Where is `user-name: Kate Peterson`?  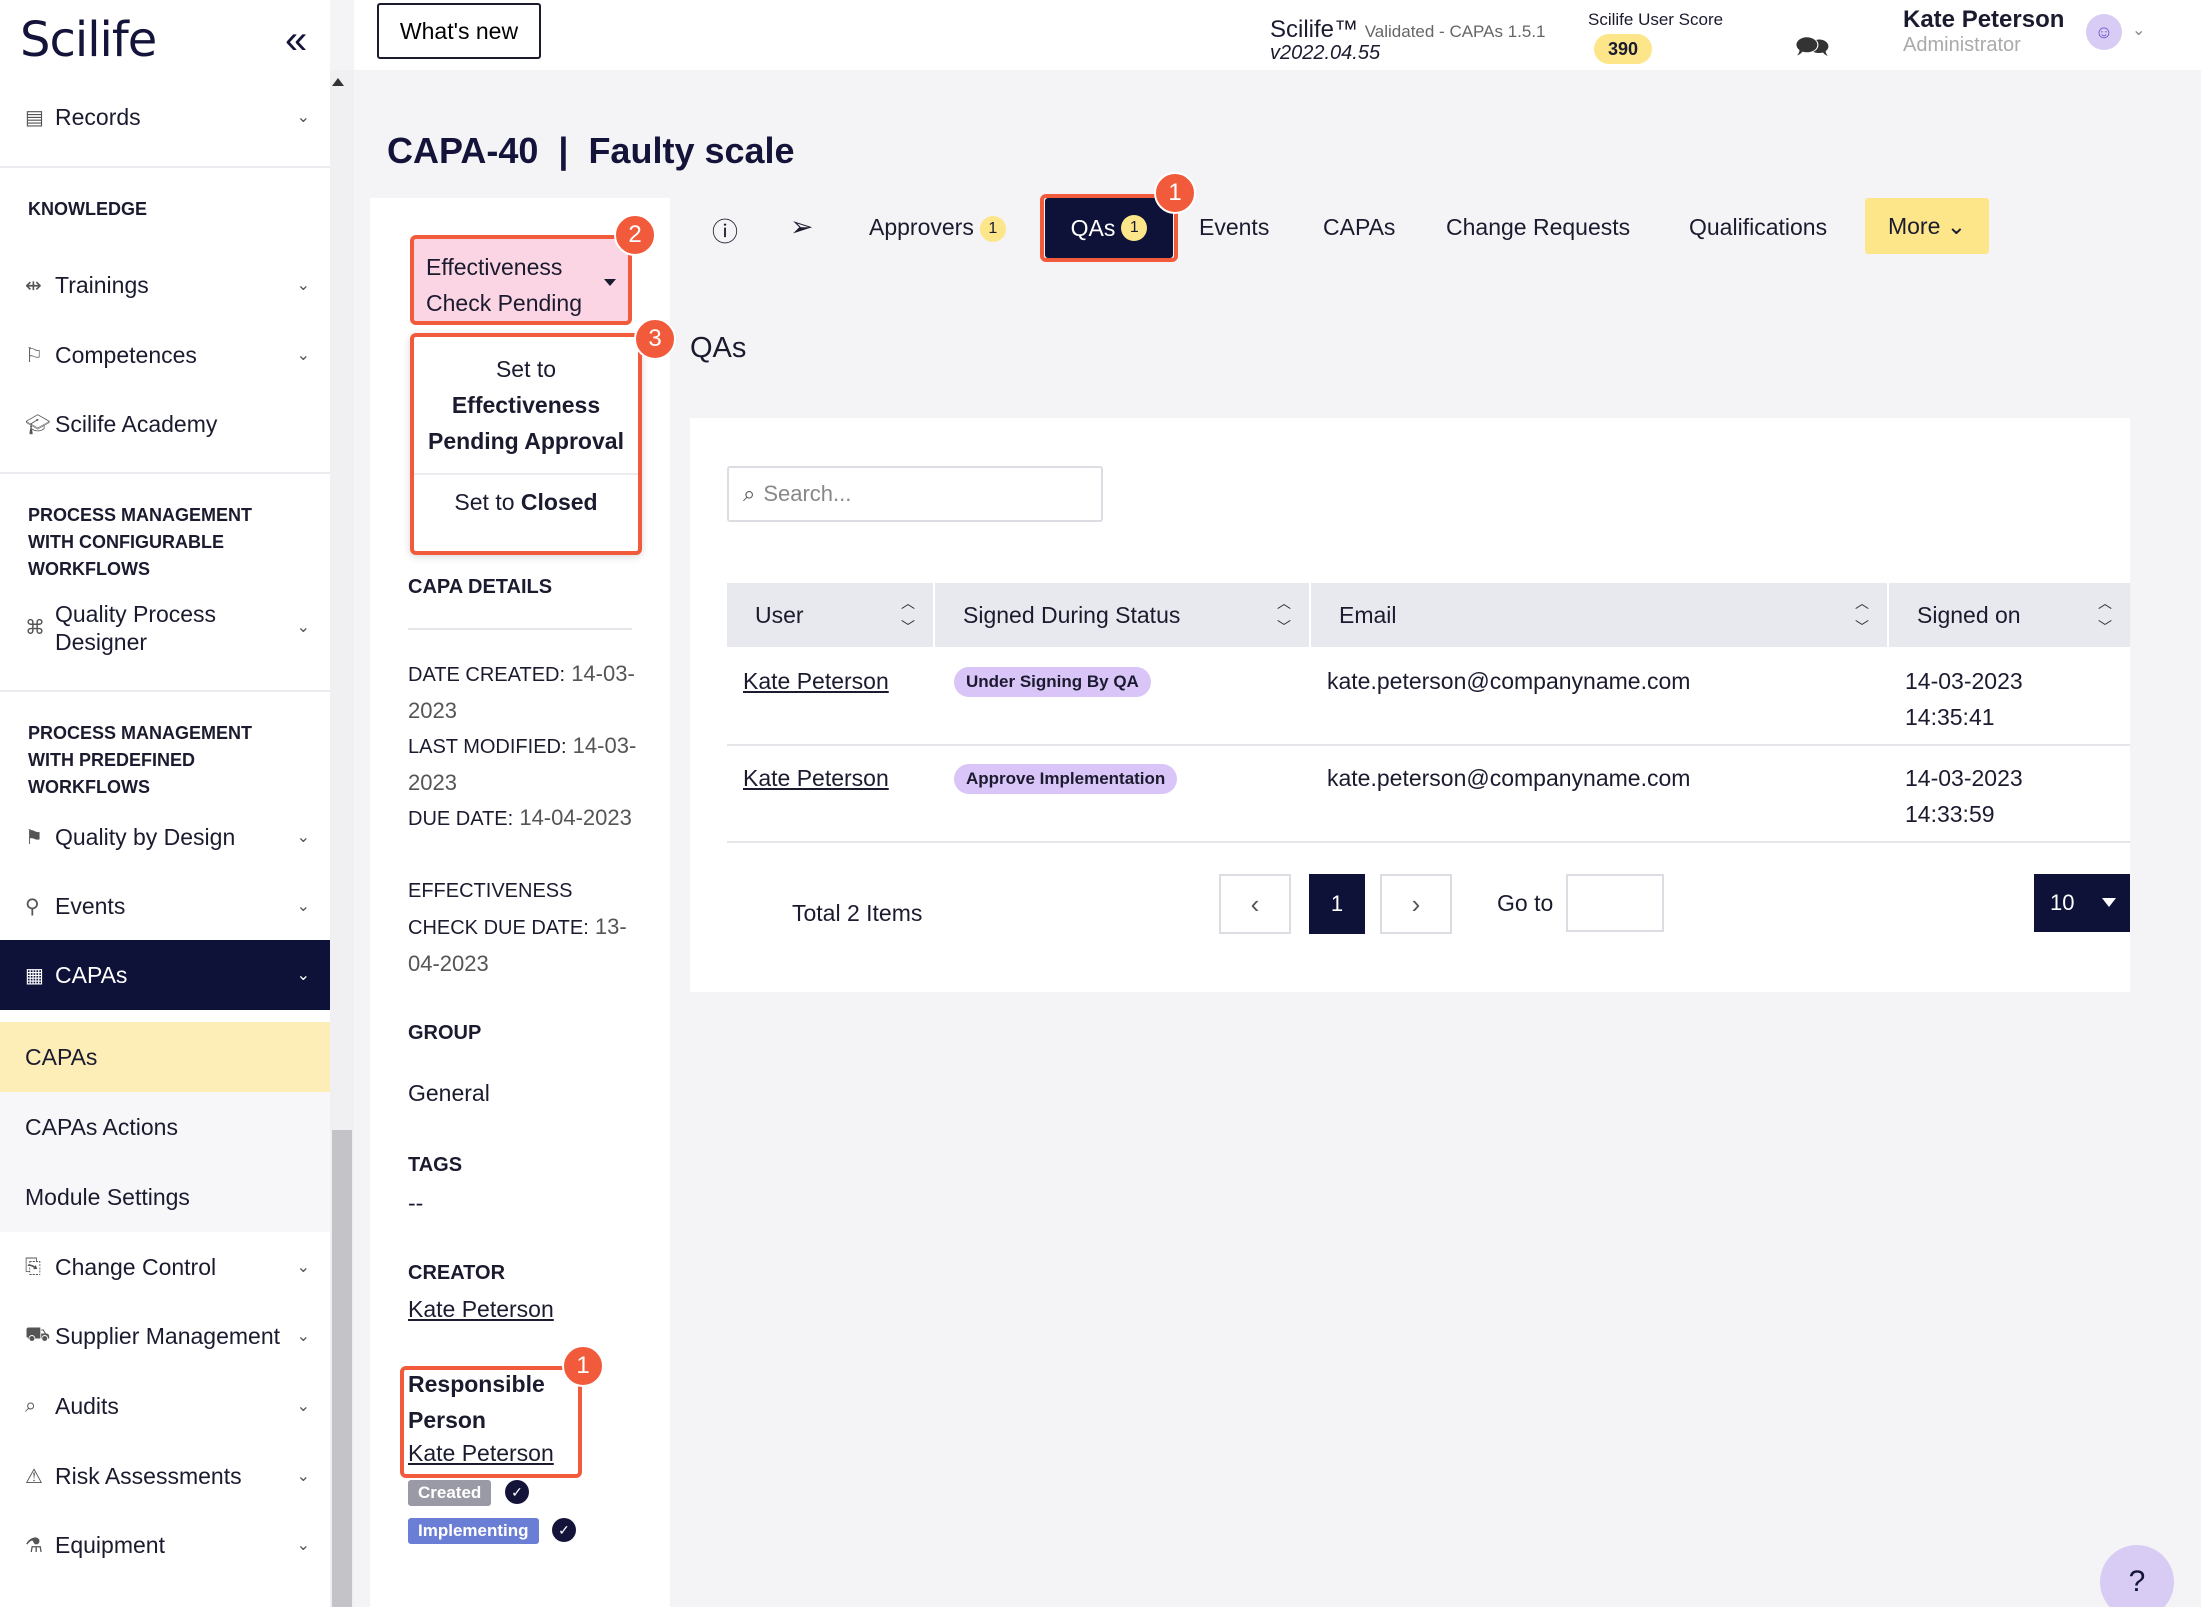 user-name: Kate Peterson is located at coordinates (1983, 20).